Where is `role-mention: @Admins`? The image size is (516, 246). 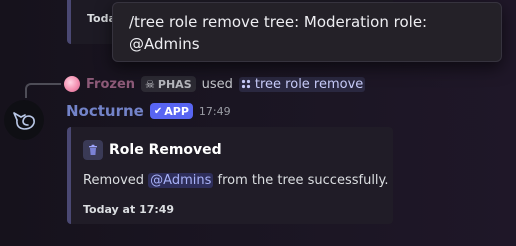 role-mention: @Admins is located at coordinates (181, 180).